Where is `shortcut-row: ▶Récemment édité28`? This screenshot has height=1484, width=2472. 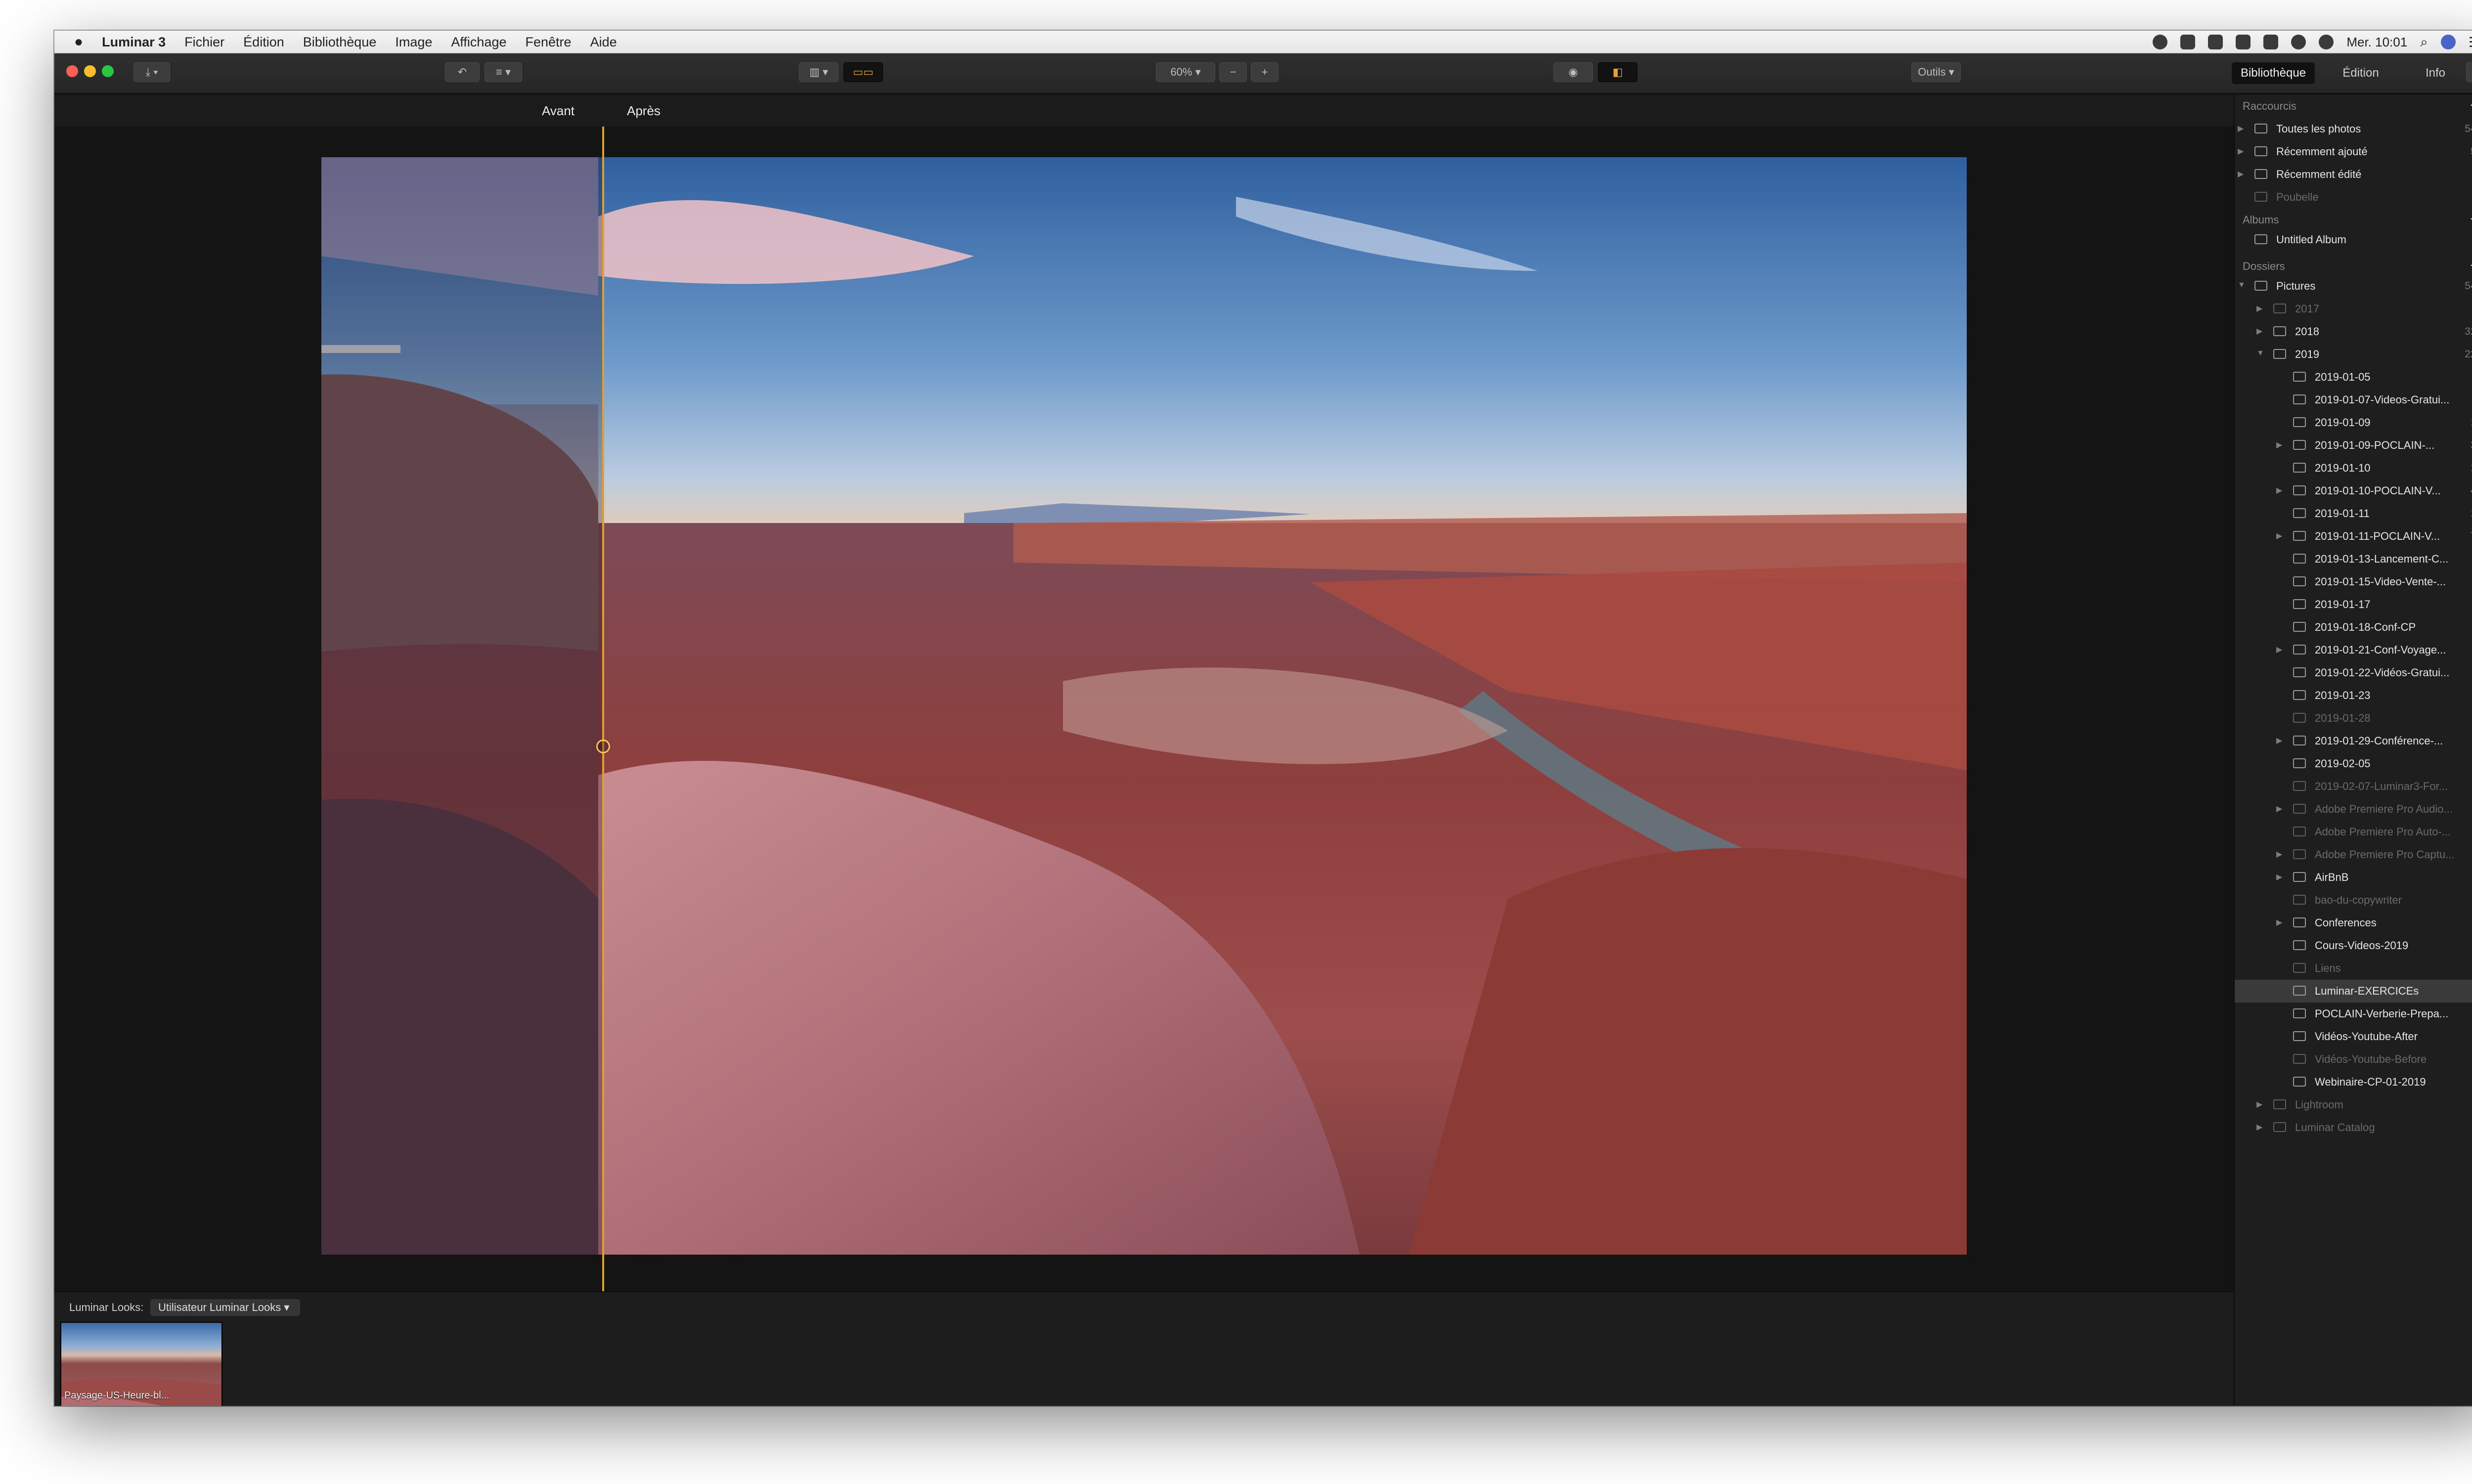
shortcut-row: ▶Récemment édité28 is located at coordinates (2353, 174).